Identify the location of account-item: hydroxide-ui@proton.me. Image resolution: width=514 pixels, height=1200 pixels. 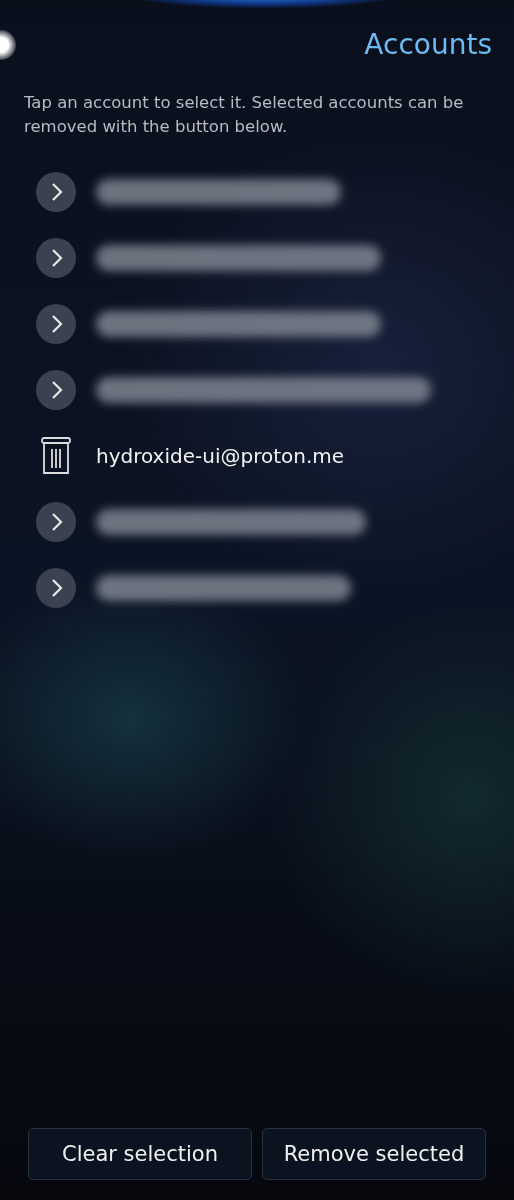
(275, 456).